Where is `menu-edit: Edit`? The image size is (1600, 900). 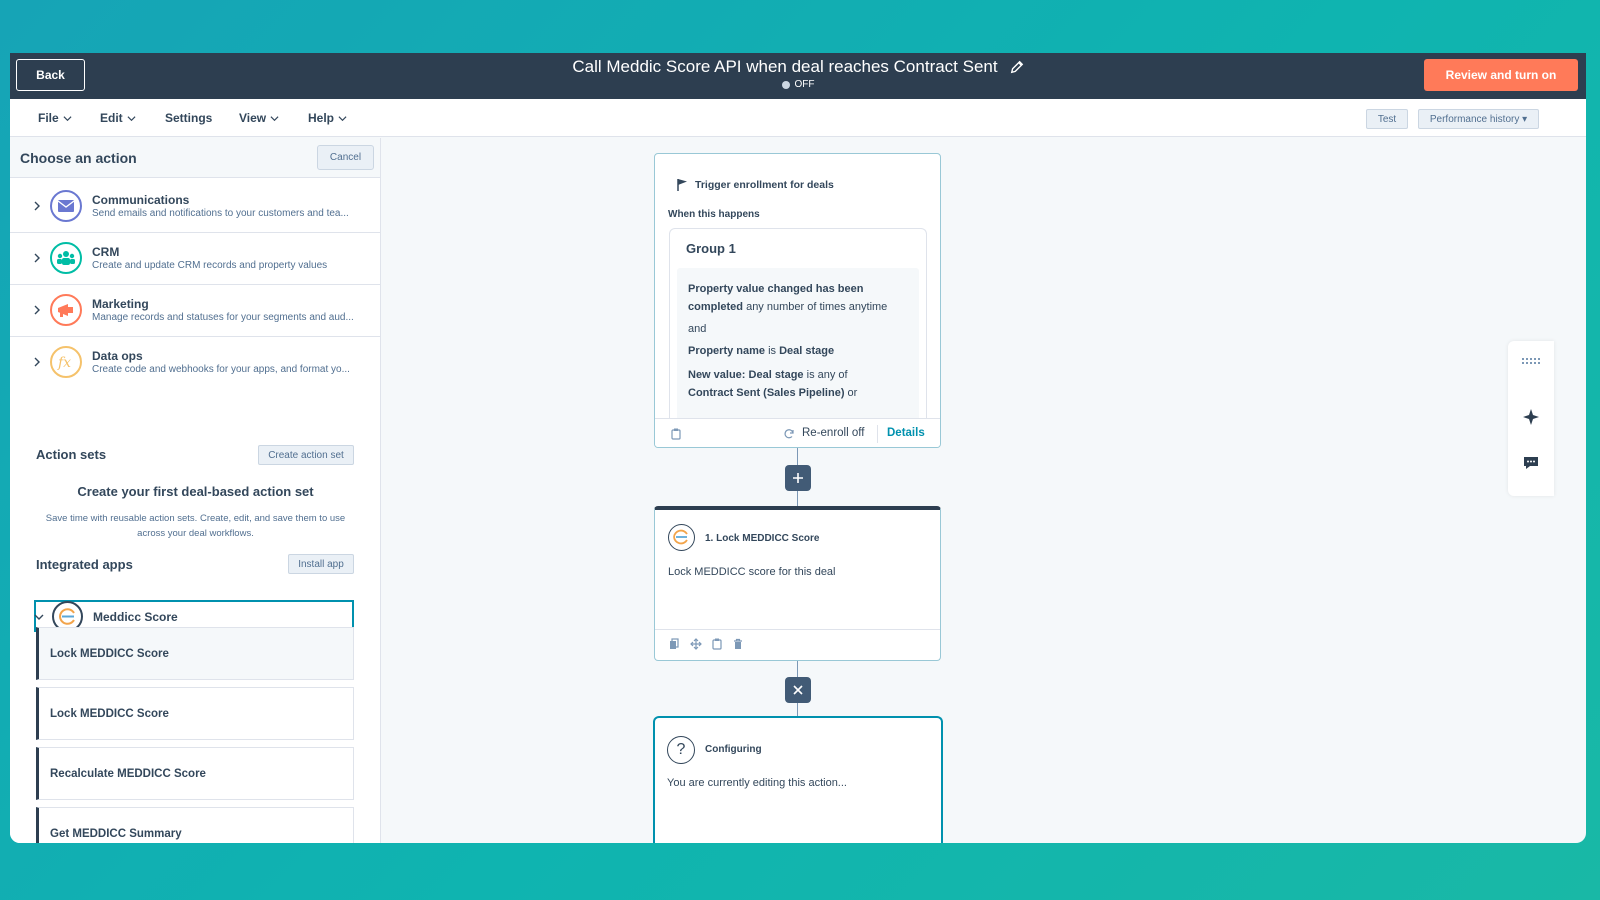
menu-edit: Edit is located at coordinates (118, 118).